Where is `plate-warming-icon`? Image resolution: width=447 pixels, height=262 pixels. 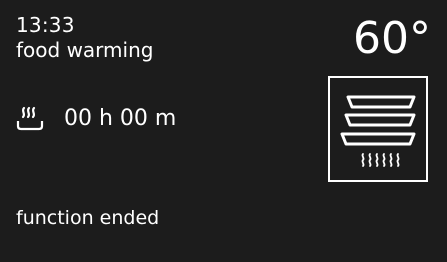 plate-warming-icon is located at coordinates (30, 118).